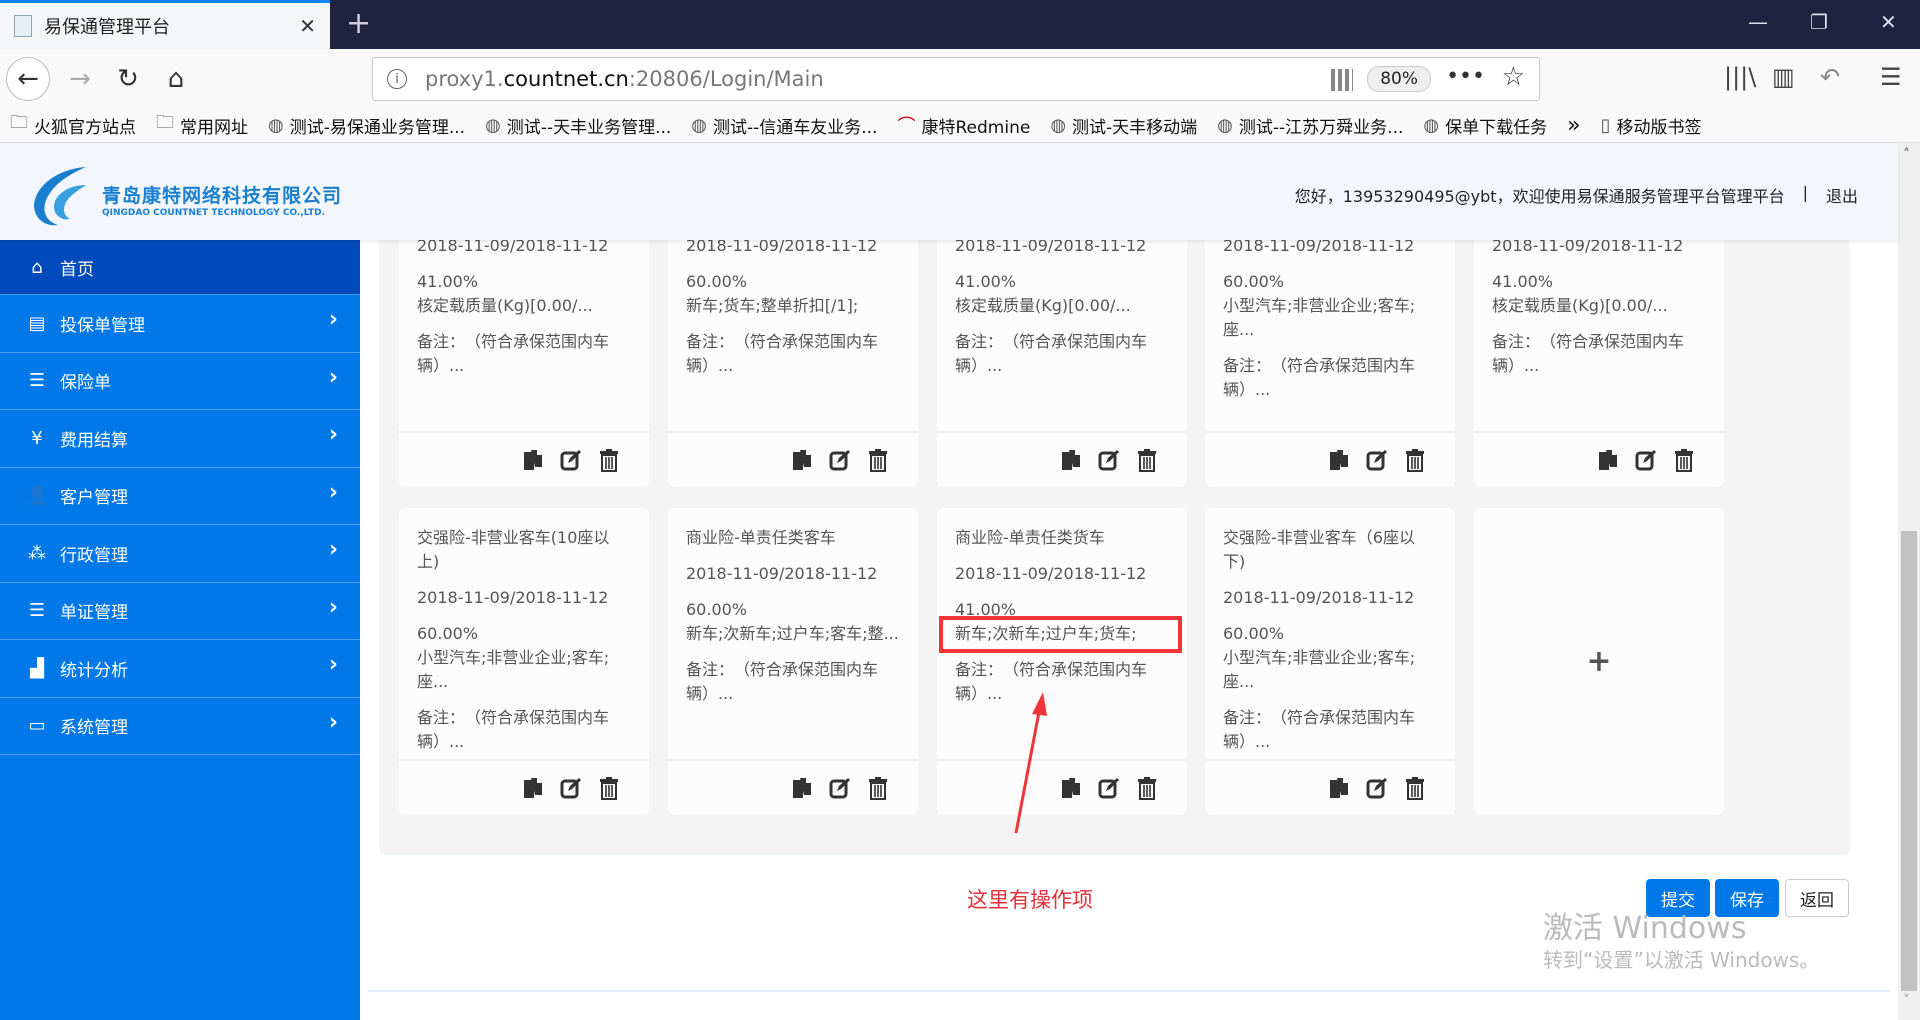  Describe the element at coordinates (180, 496) in the screenshot. I see `sidebar-item: 👤 客户管理 ›` at that location.